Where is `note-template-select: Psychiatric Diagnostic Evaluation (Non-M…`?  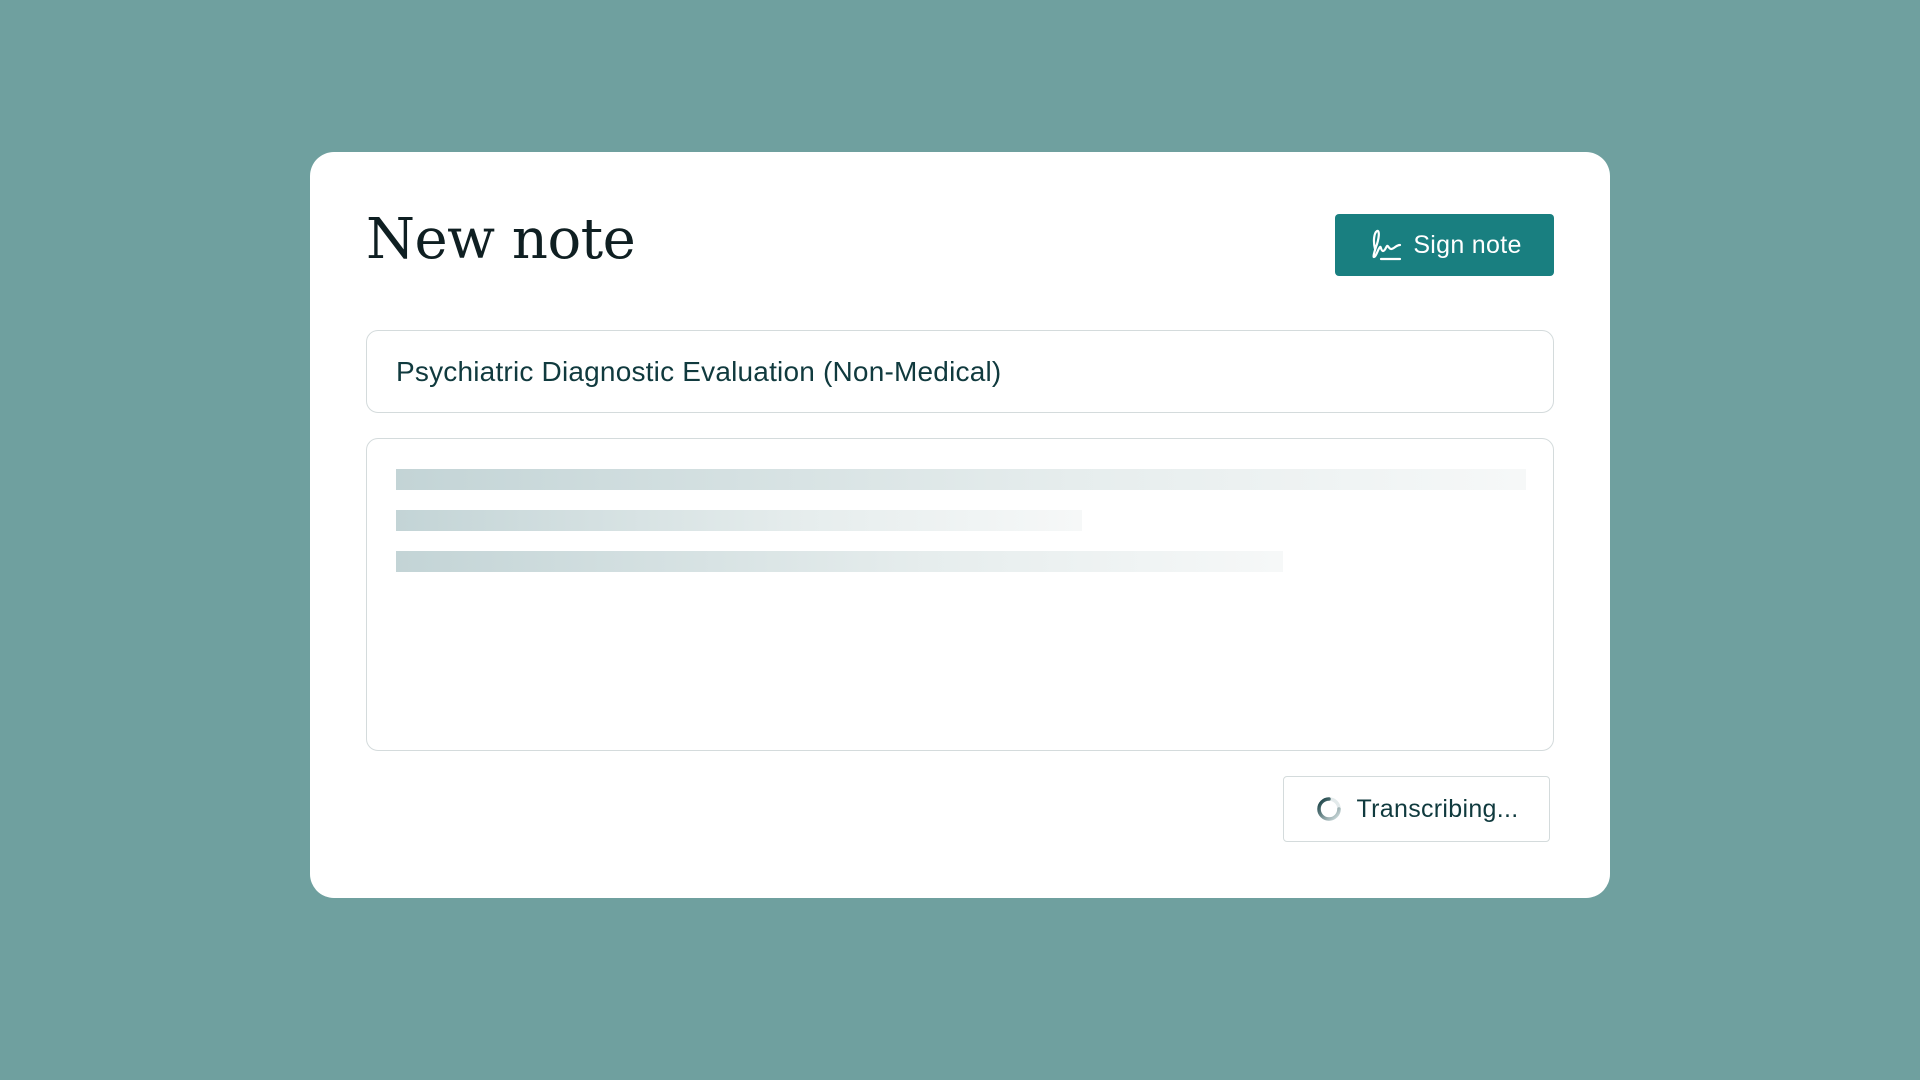
note-template-select: Psychiatric Diagnostic Evaluation (Non-M… is located at coordinates (960, 371).